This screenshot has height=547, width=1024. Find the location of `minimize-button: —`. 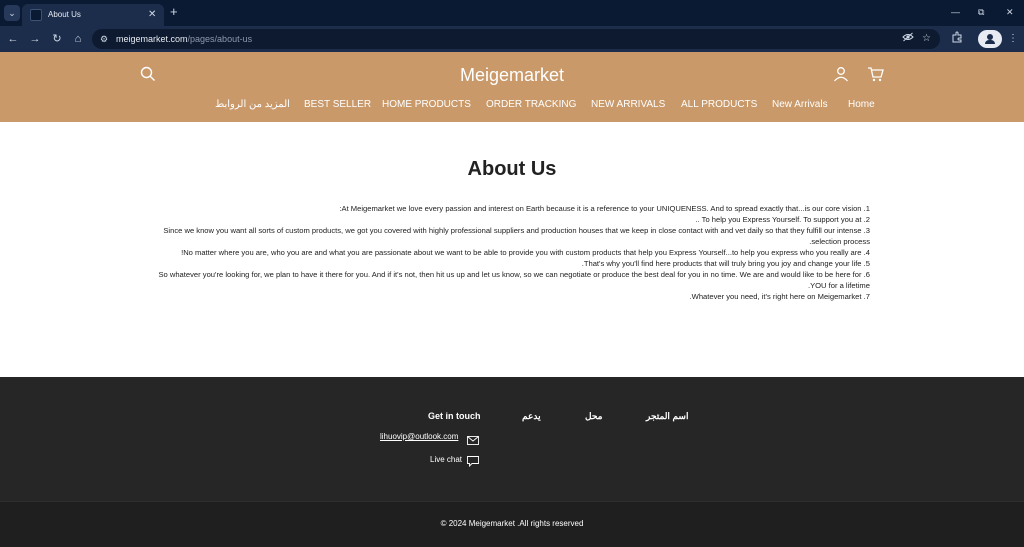

minimize-button: — is located at coordinates (955, 12).